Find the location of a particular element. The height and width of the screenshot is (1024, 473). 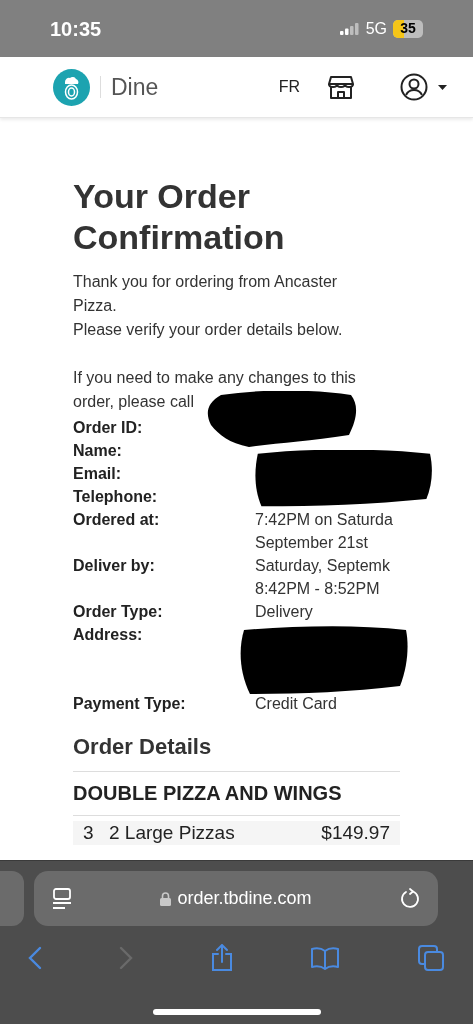

back-icon is located at coordinates (35, 958).